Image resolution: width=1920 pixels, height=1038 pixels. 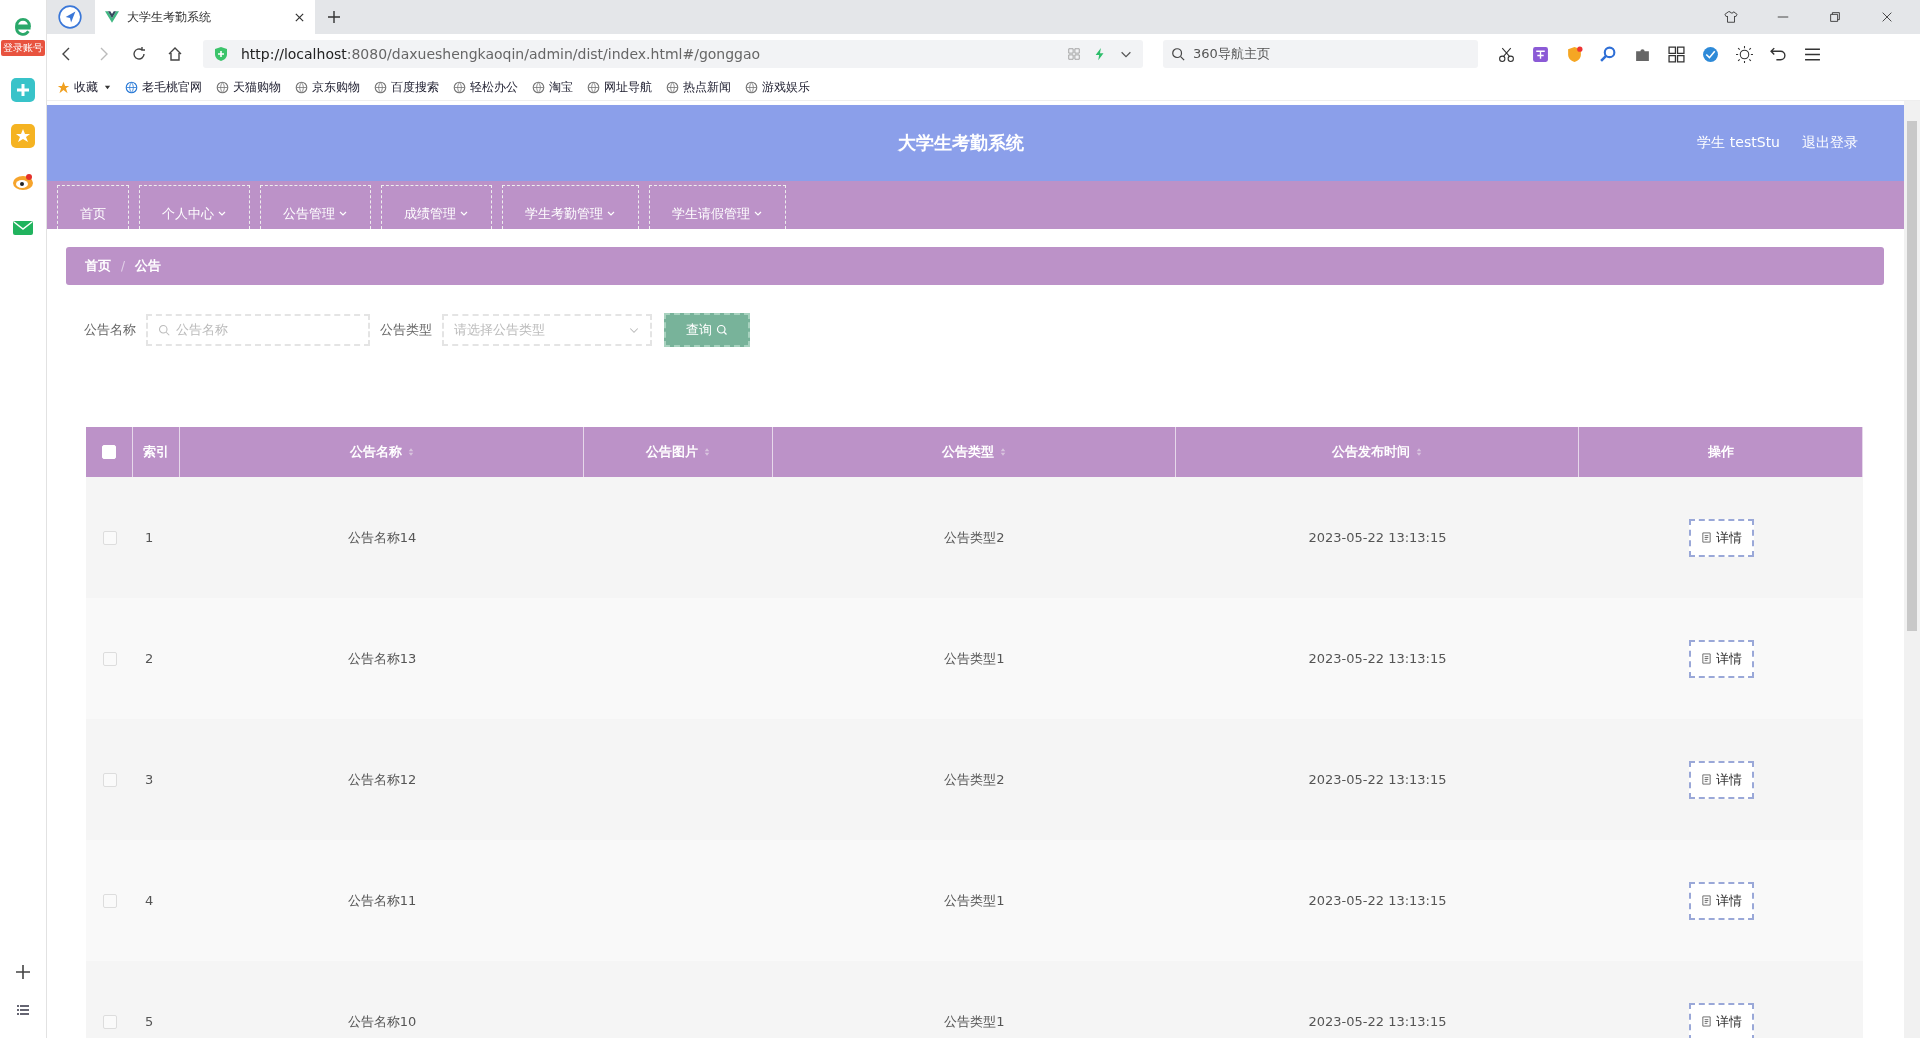 I want to click on breadcrumb-item: 公告, so click(x=148, y=266).